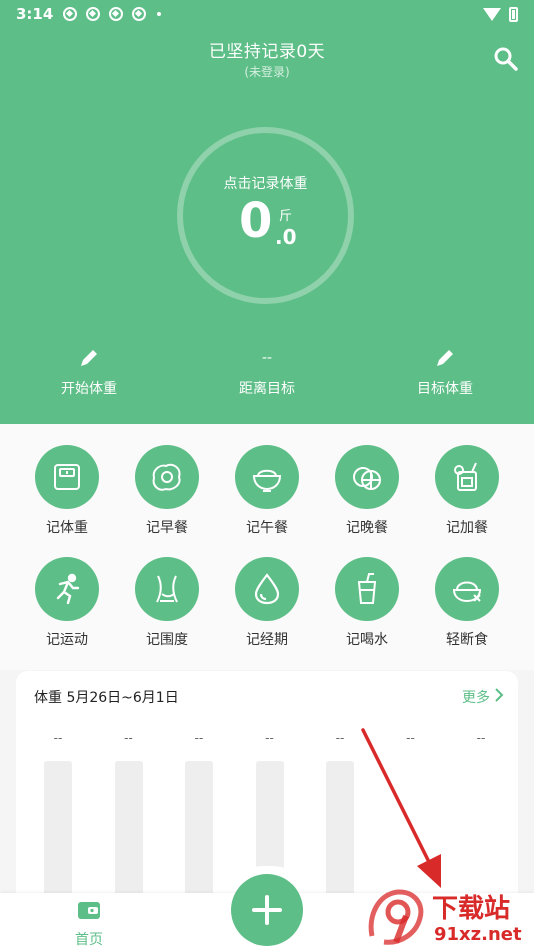  I want to click on page-title: 已坚持记录0天, so click(267, 52).